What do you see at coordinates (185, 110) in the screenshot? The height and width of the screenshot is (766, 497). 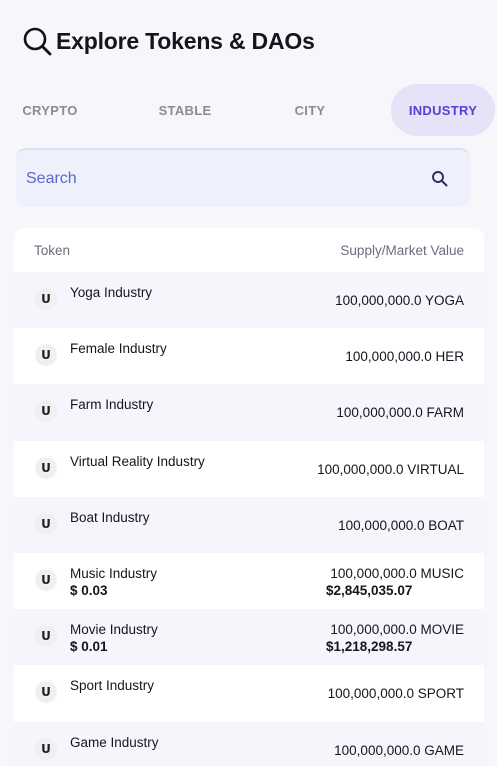 I see `tab-stable: STABLE` at bounding box center [185, 110].